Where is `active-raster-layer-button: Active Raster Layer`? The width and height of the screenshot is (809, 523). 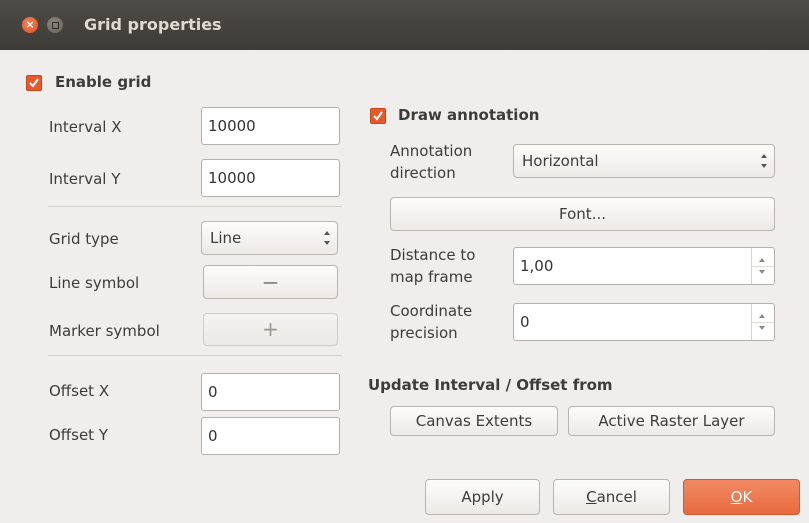
active-raster-layer-button: Active Raster Layer is located at coordinates (671, 421).